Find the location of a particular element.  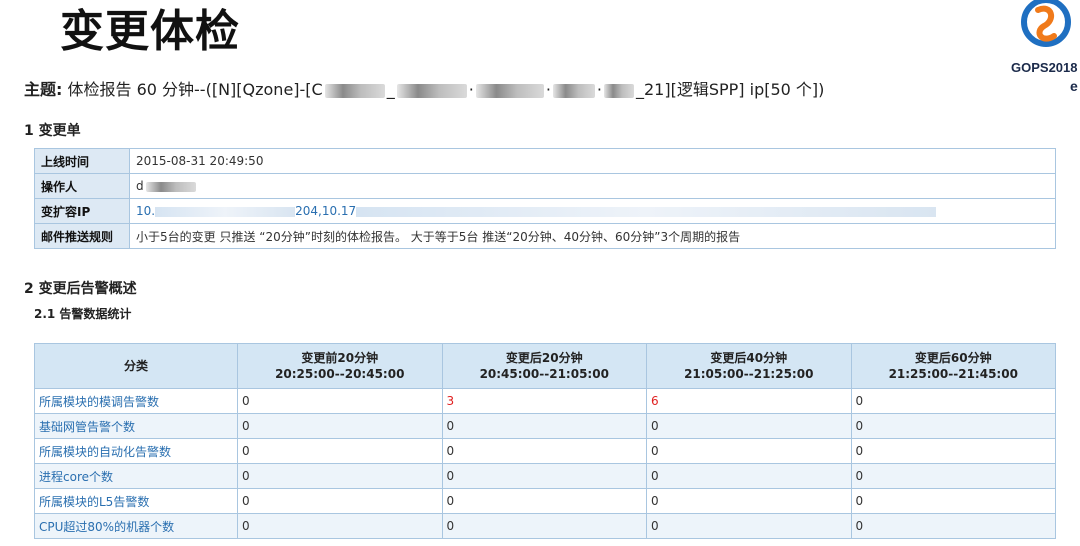

category-link: 基础网管告警个数 is located at coordinates (136, 426).